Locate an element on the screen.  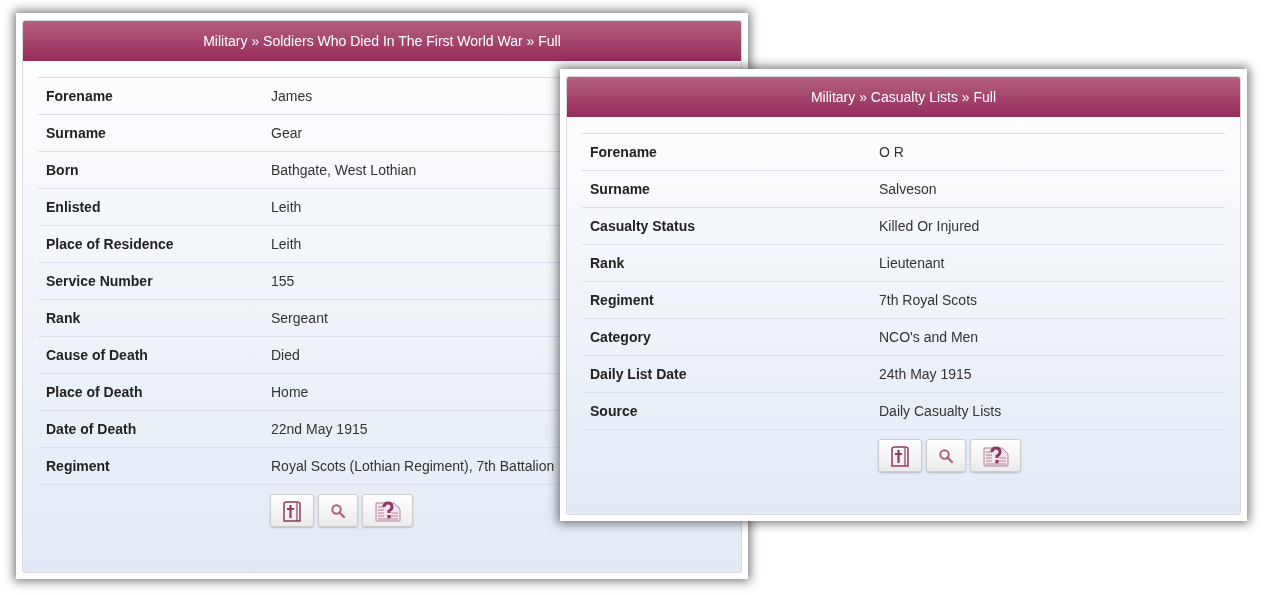
breadcrumb-title: Military » Casualty Lists » Full is located at coordinates (903, 97).